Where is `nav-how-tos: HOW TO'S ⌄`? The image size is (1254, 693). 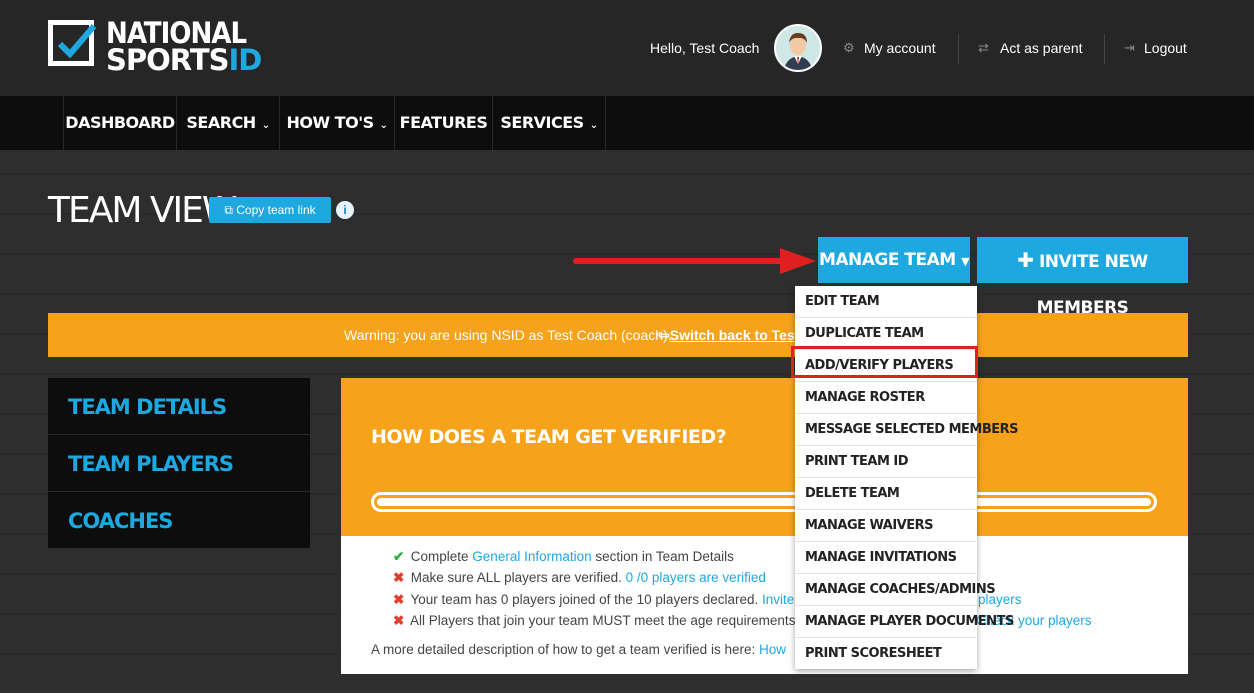
nav-how-tos: HOW TO'S ⌄ is located at coordinates (336, 123).